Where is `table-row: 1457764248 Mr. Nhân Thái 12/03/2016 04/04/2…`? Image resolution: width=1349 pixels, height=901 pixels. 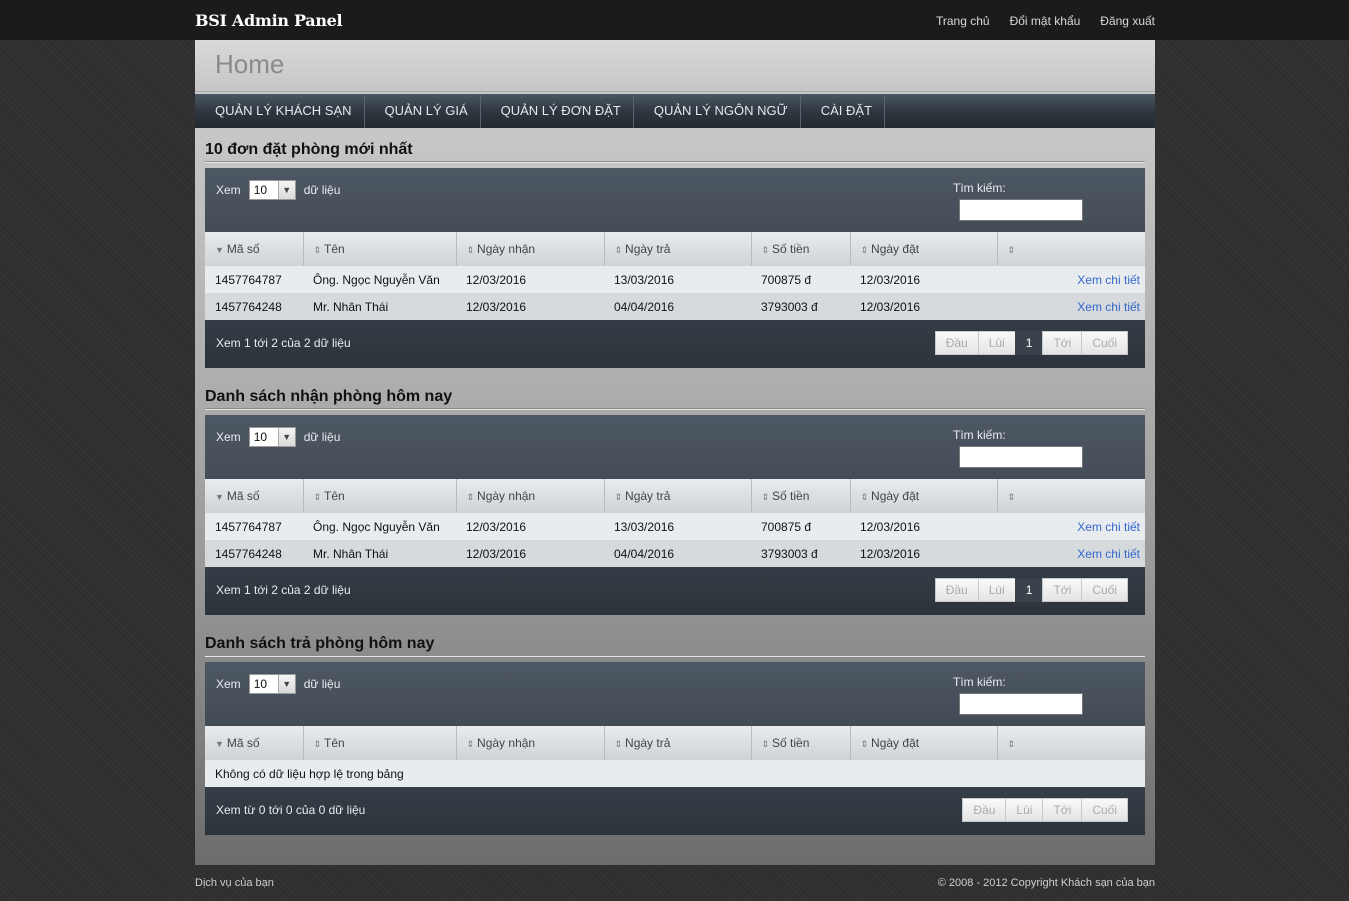 table-row: 1457764248 Mr. Nhân Thái 12/03/2016 04/04/2… is located at coordinates (675, 306).